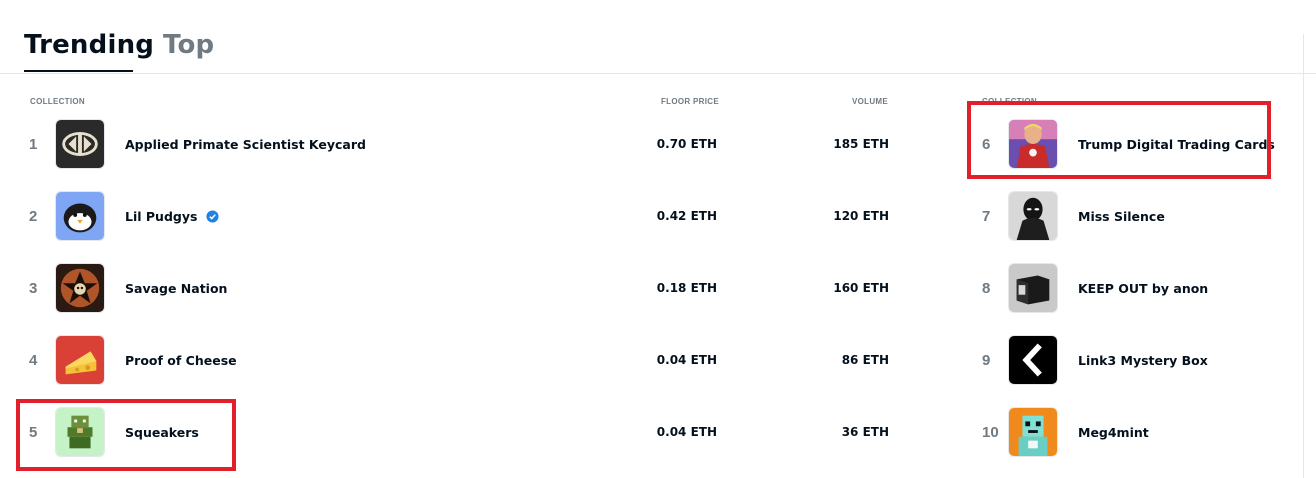 This screenshot has width=1316, height=478. Describe the element at coordinates (188, 45) in the screenshot. I see `tab-top: Top` at that location.